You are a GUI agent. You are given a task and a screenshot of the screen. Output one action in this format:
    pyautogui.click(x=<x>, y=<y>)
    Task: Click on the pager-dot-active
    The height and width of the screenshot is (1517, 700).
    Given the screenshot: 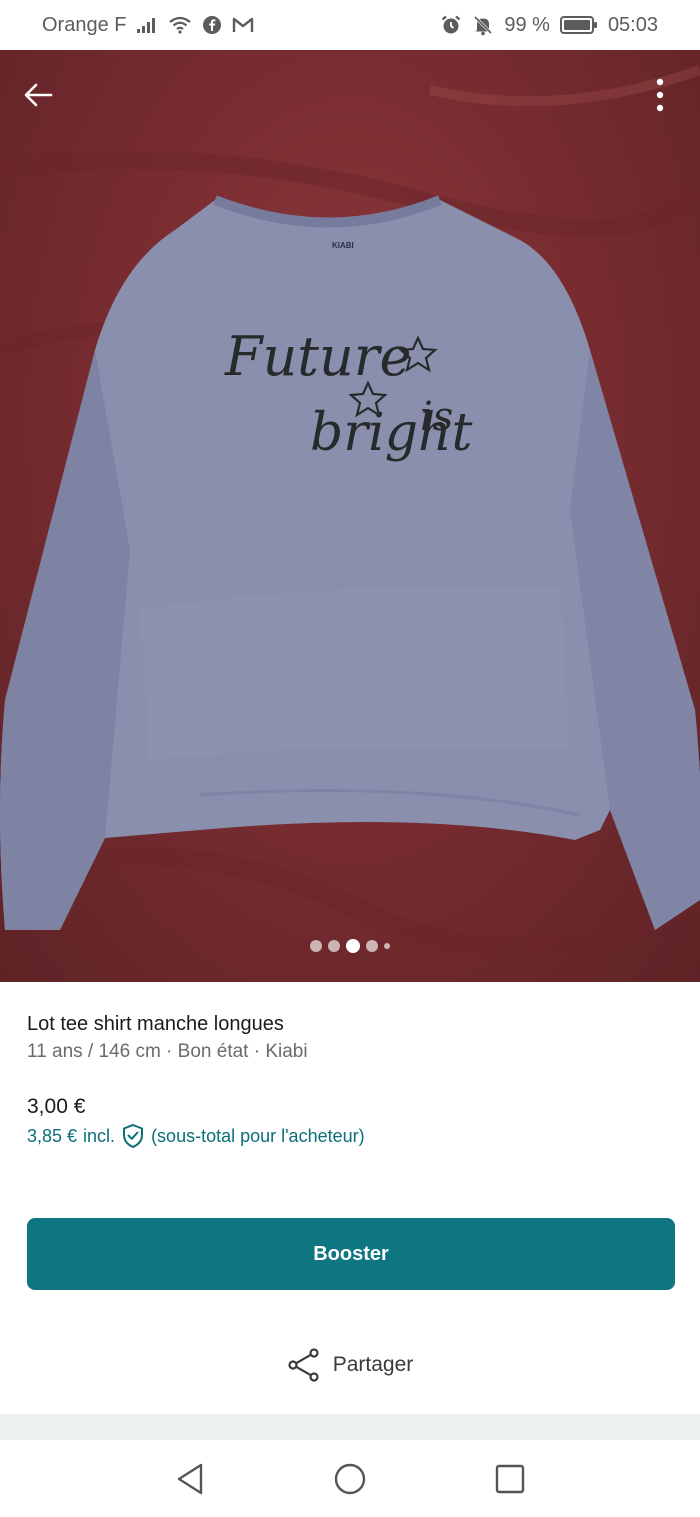 What is the action you would take?
    pyautogui.click(x=353, y=946)
    